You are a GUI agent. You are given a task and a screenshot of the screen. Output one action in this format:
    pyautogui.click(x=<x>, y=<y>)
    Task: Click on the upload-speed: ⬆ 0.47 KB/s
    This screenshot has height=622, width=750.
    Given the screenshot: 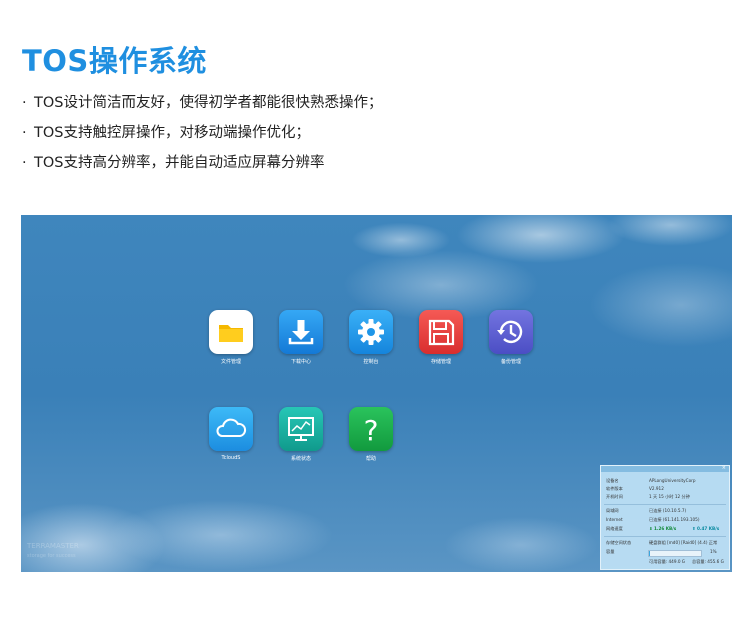 What is the action you would take?
    pyautogui.click(x=706, y=528)
    